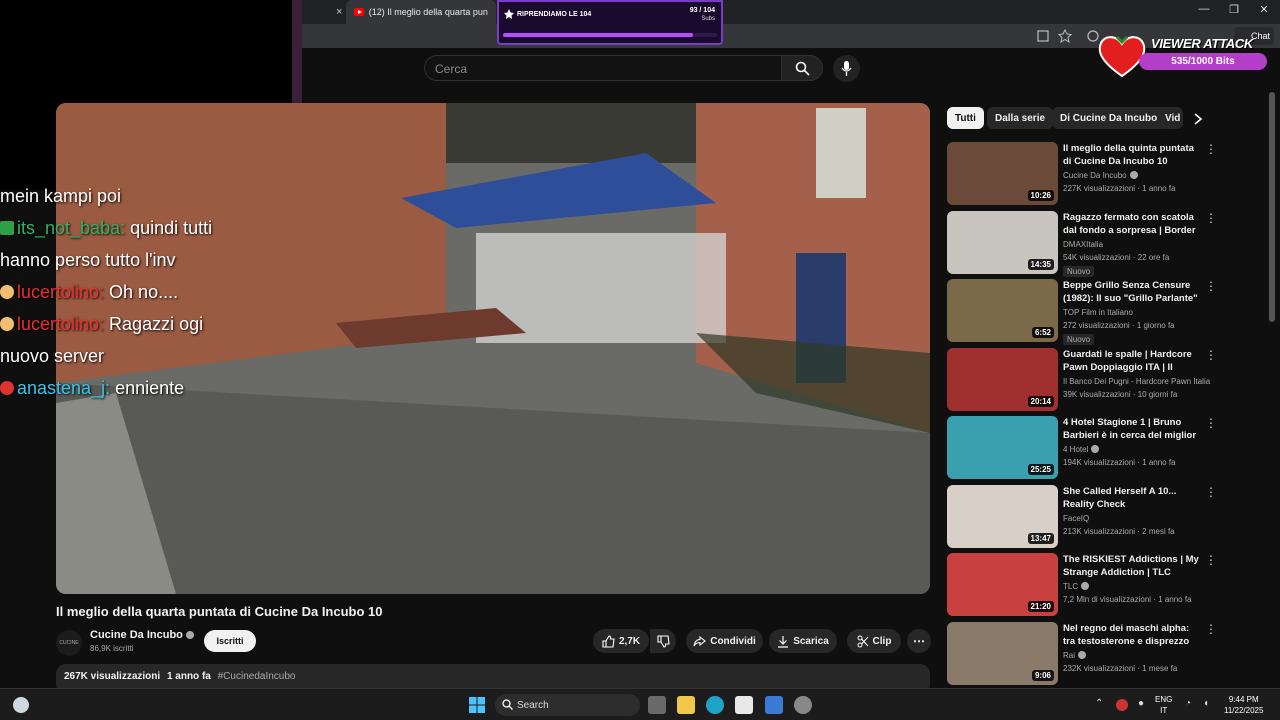 The height and width of the screenshot is (720, 1280). What do you see at coordinates (1002, 173) in the screenshot?
I see `video-thumbnail: 10:26` at bounding box center [1002, 173].